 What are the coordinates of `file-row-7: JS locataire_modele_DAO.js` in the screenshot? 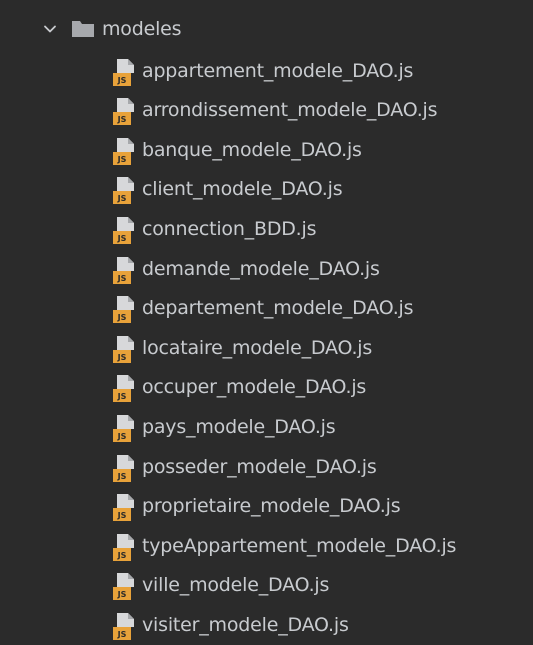 It's located at (266, 347).